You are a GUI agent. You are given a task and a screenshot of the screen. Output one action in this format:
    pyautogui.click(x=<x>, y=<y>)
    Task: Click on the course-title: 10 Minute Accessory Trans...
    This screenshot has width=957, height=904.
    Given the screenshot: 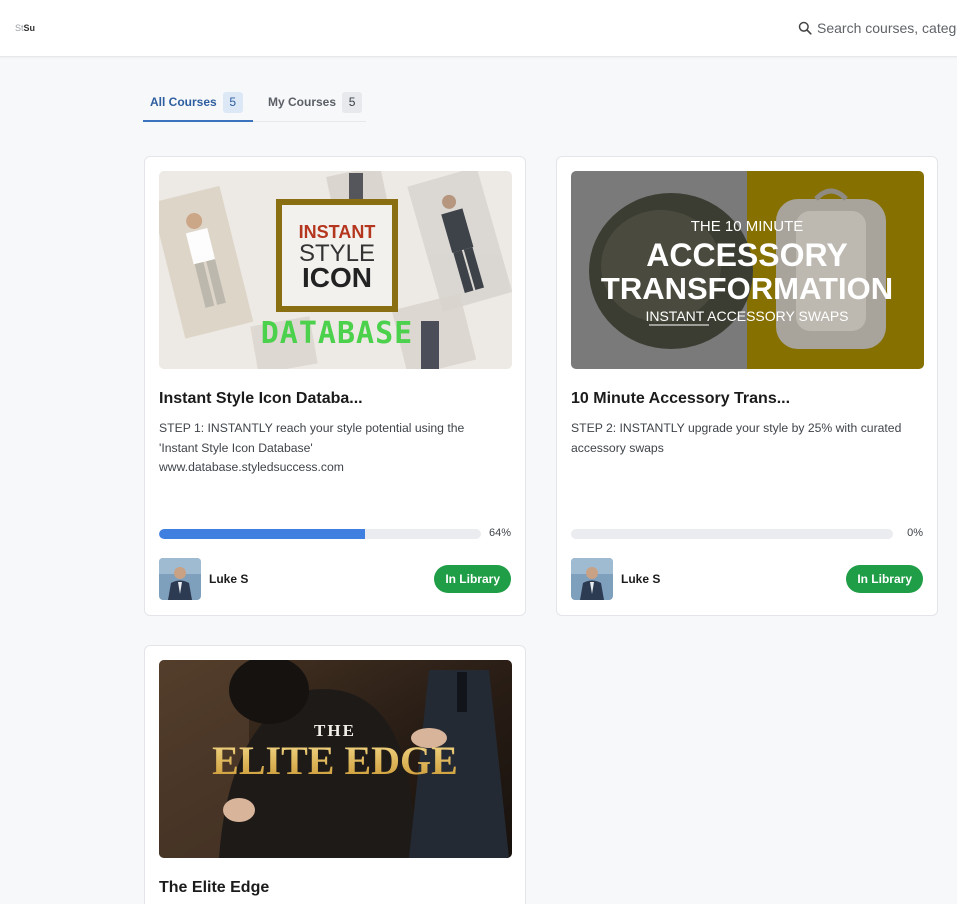 What is the action you would take?
    pyautogui.click(x=680, y=399)
    